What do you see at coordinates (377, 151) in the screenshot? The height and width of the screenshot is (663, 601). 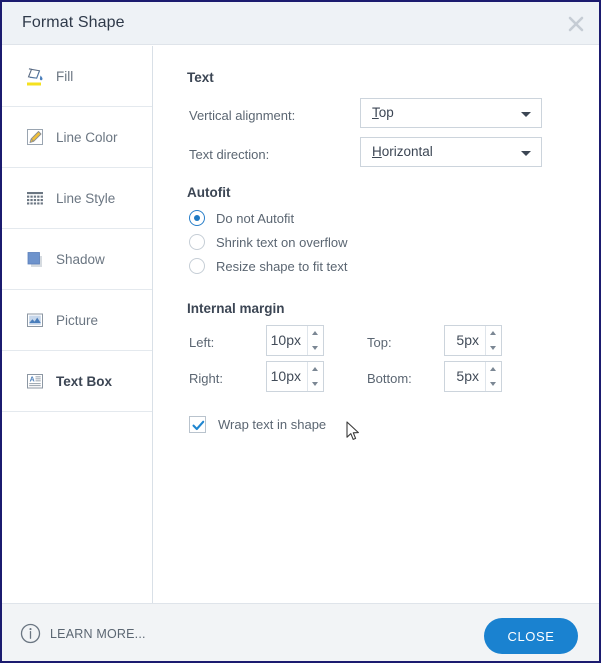 I see `text-direction-accelerator: H` at bounding box center [377, 151].